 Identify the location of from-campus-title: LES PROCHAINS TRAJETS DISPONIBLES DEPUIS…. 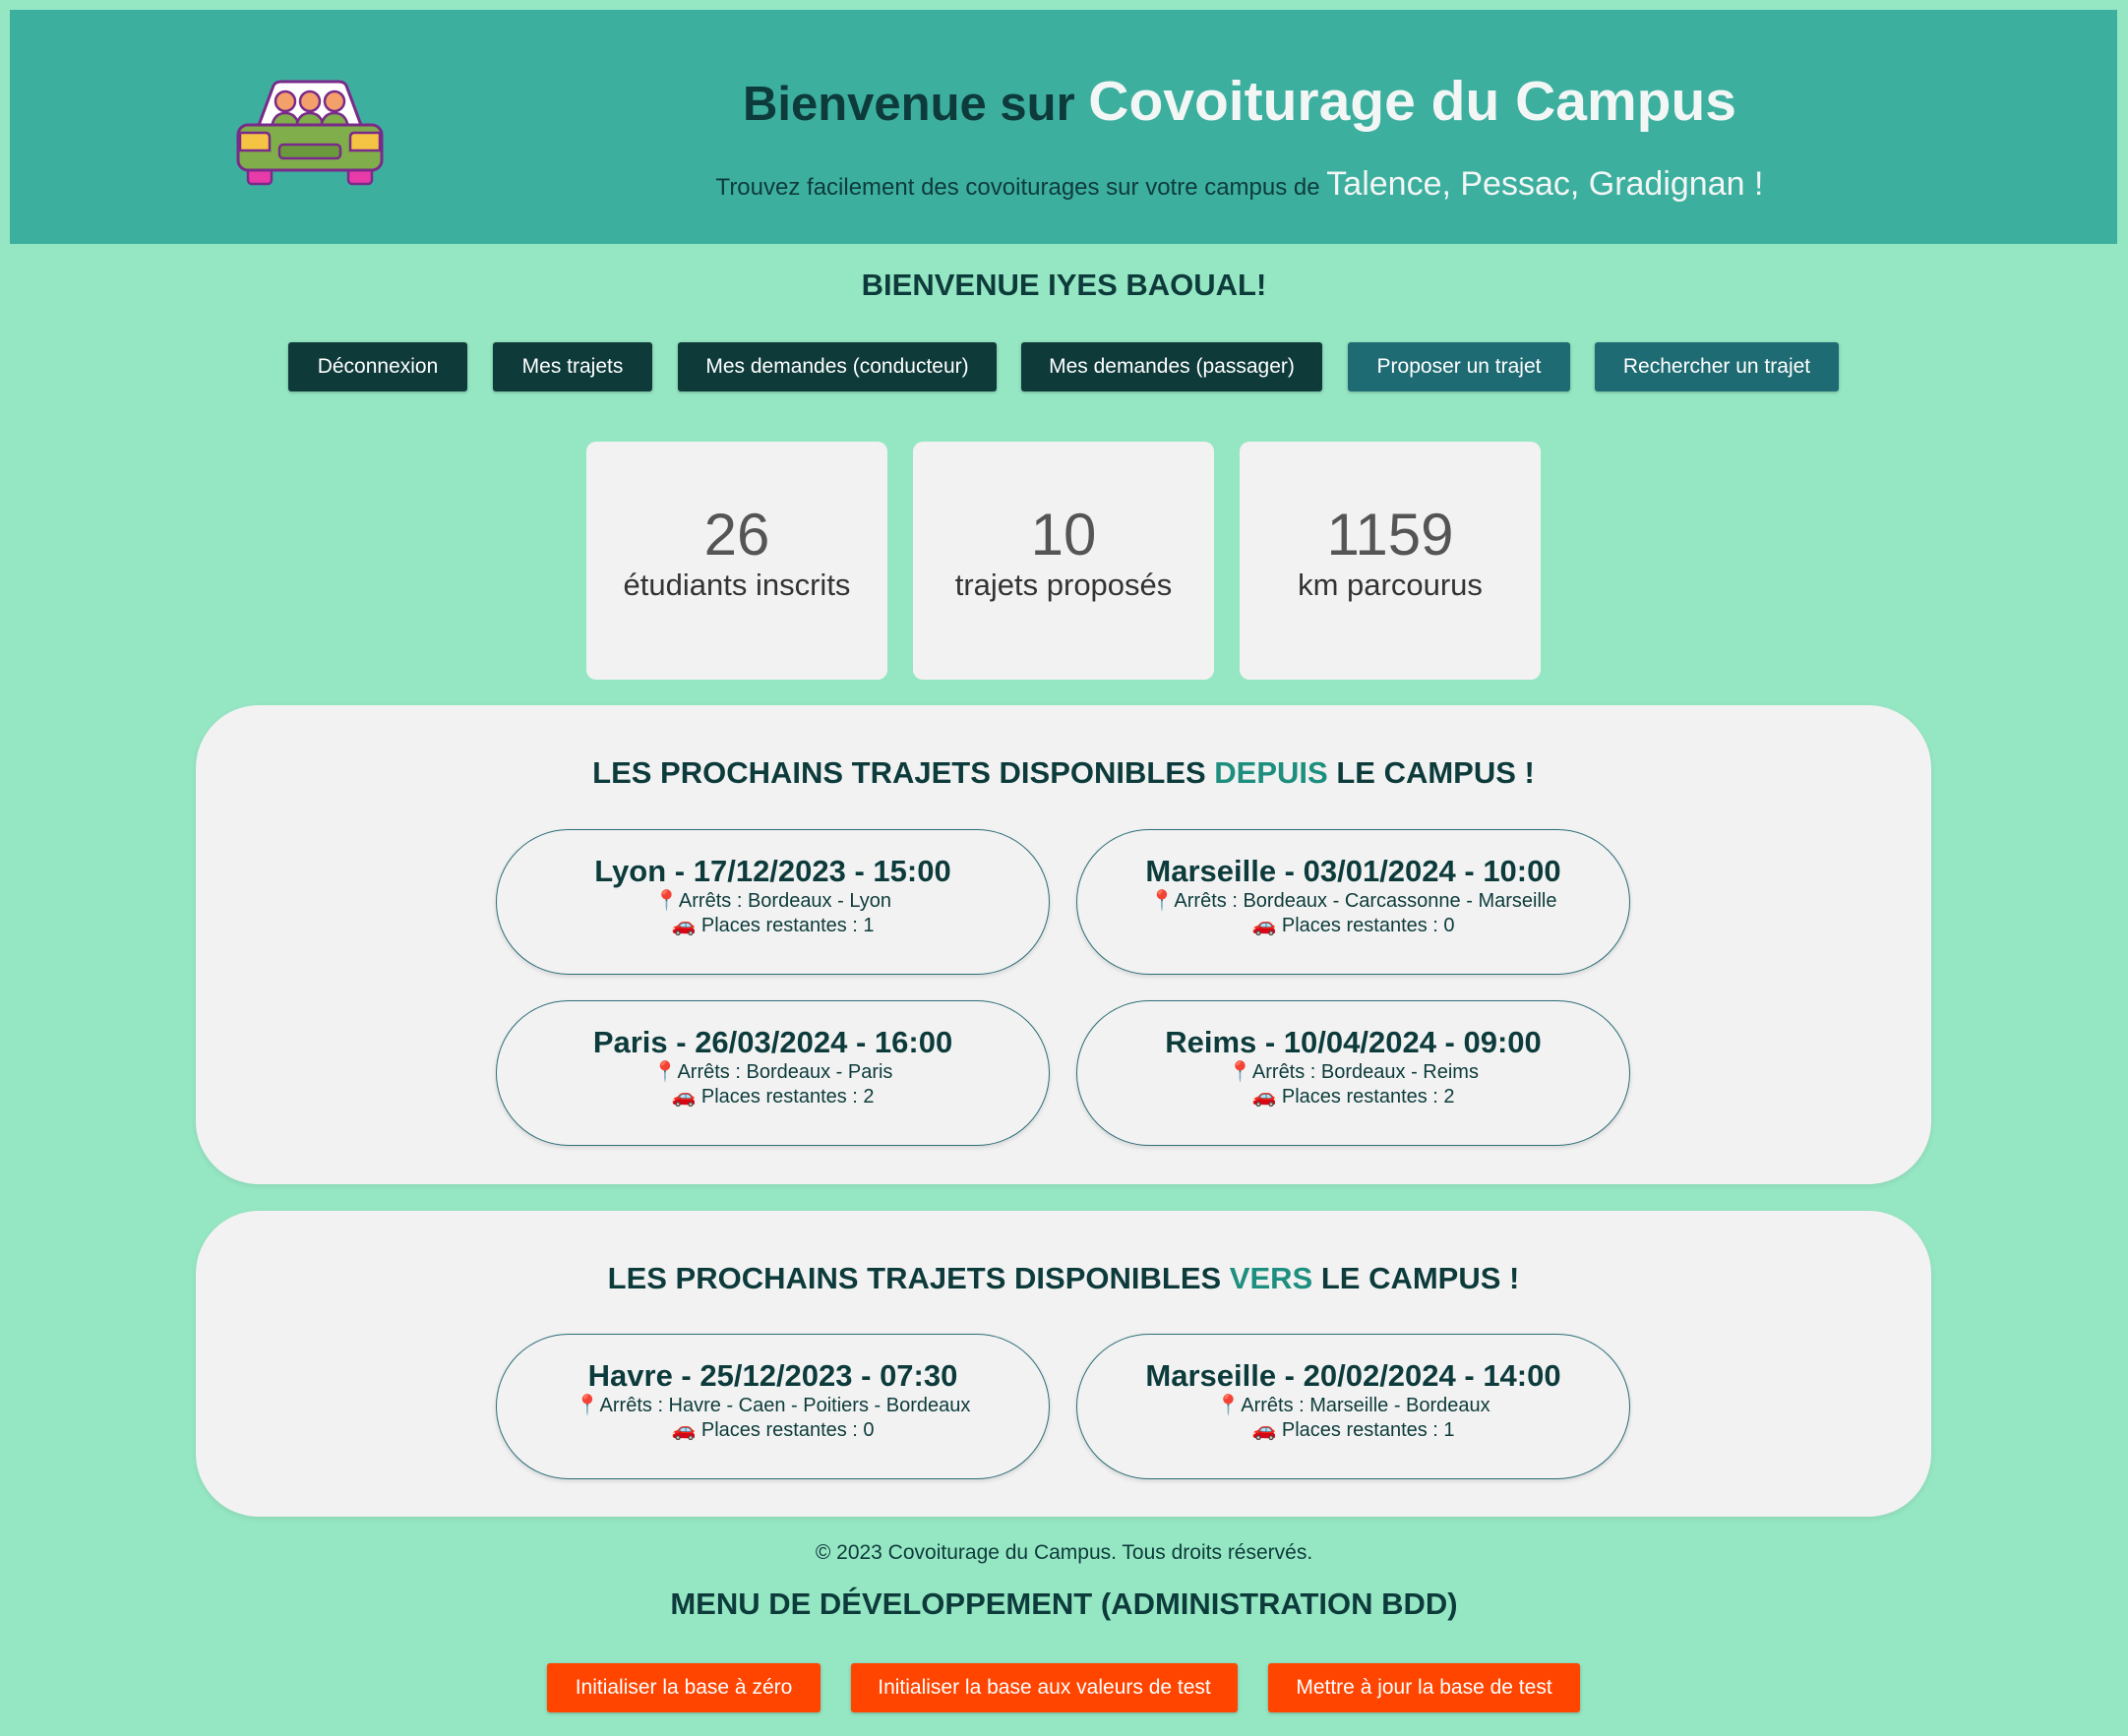
(1063, 773).